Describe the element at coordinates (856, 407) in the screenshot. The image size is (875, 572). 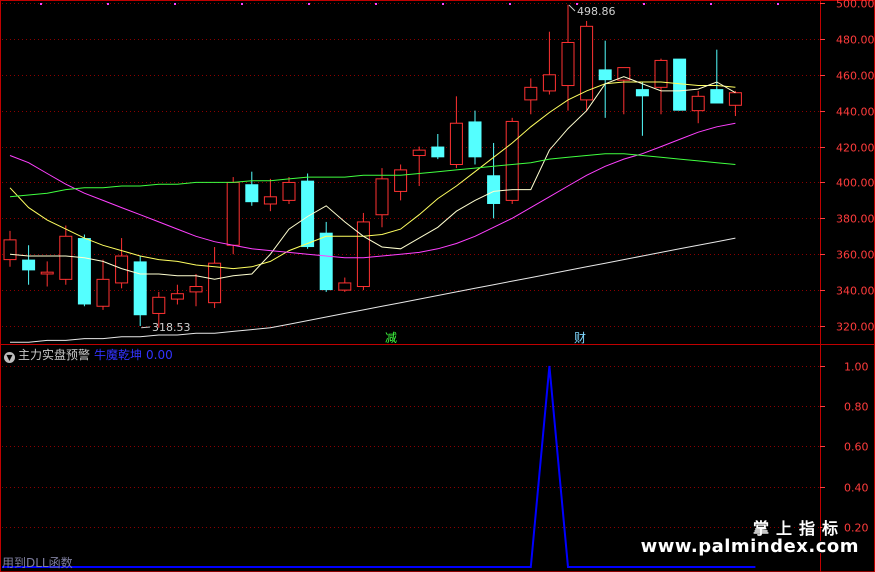
I see `indicator-tick-label: 0.80` at that location.